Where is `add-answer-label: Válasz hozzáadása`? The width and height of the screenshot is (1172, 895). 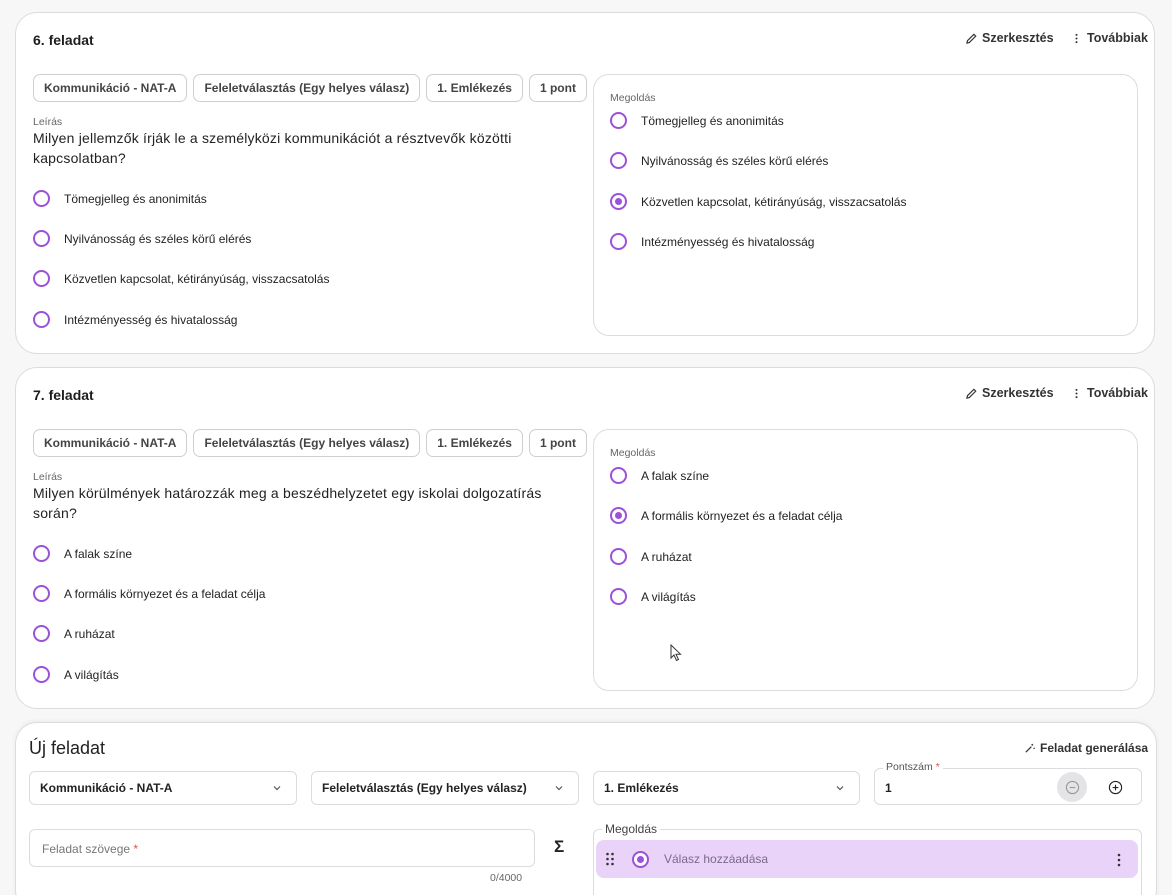 add-answer-label: Válasz hozzáadása is located at coordinates (716, 859).